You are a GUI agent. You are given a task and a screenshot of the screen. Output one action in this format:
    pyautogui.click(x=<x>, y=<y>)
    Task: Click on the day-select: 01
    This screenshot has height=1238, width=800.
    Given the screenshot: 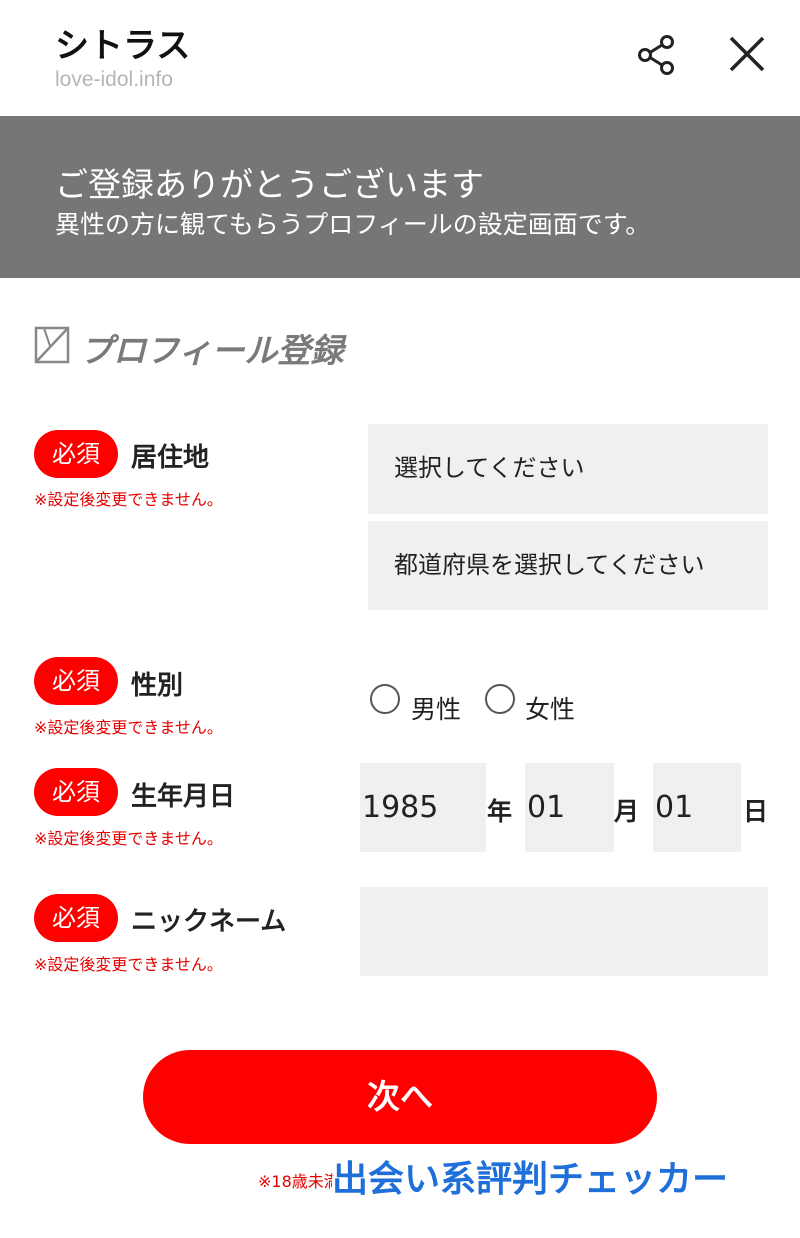 What is the action you would take?
    pyautogui.click(x=697, y=807)
    